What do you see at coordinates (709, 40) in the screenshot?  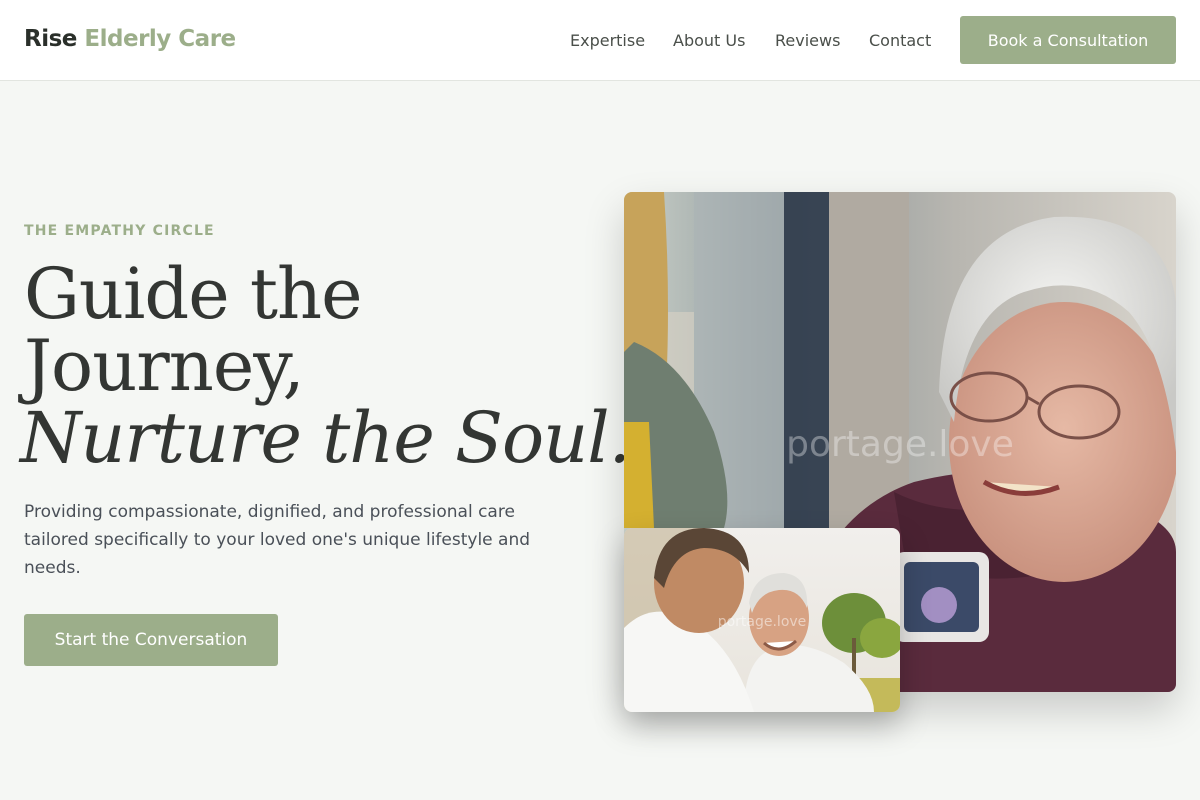 I see `nav-about-us: About Us` at bounding box center [709, 40].